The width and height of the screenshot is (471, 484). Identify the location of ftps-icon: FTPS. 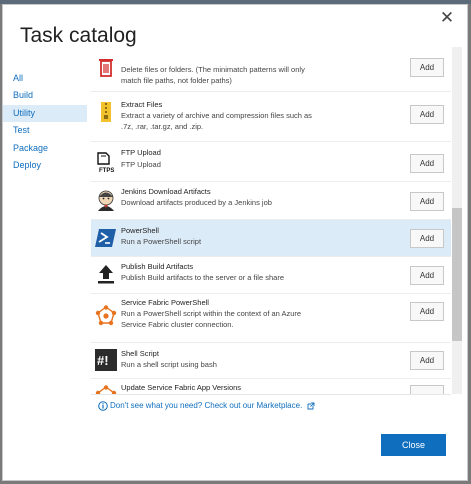
(105, 163).